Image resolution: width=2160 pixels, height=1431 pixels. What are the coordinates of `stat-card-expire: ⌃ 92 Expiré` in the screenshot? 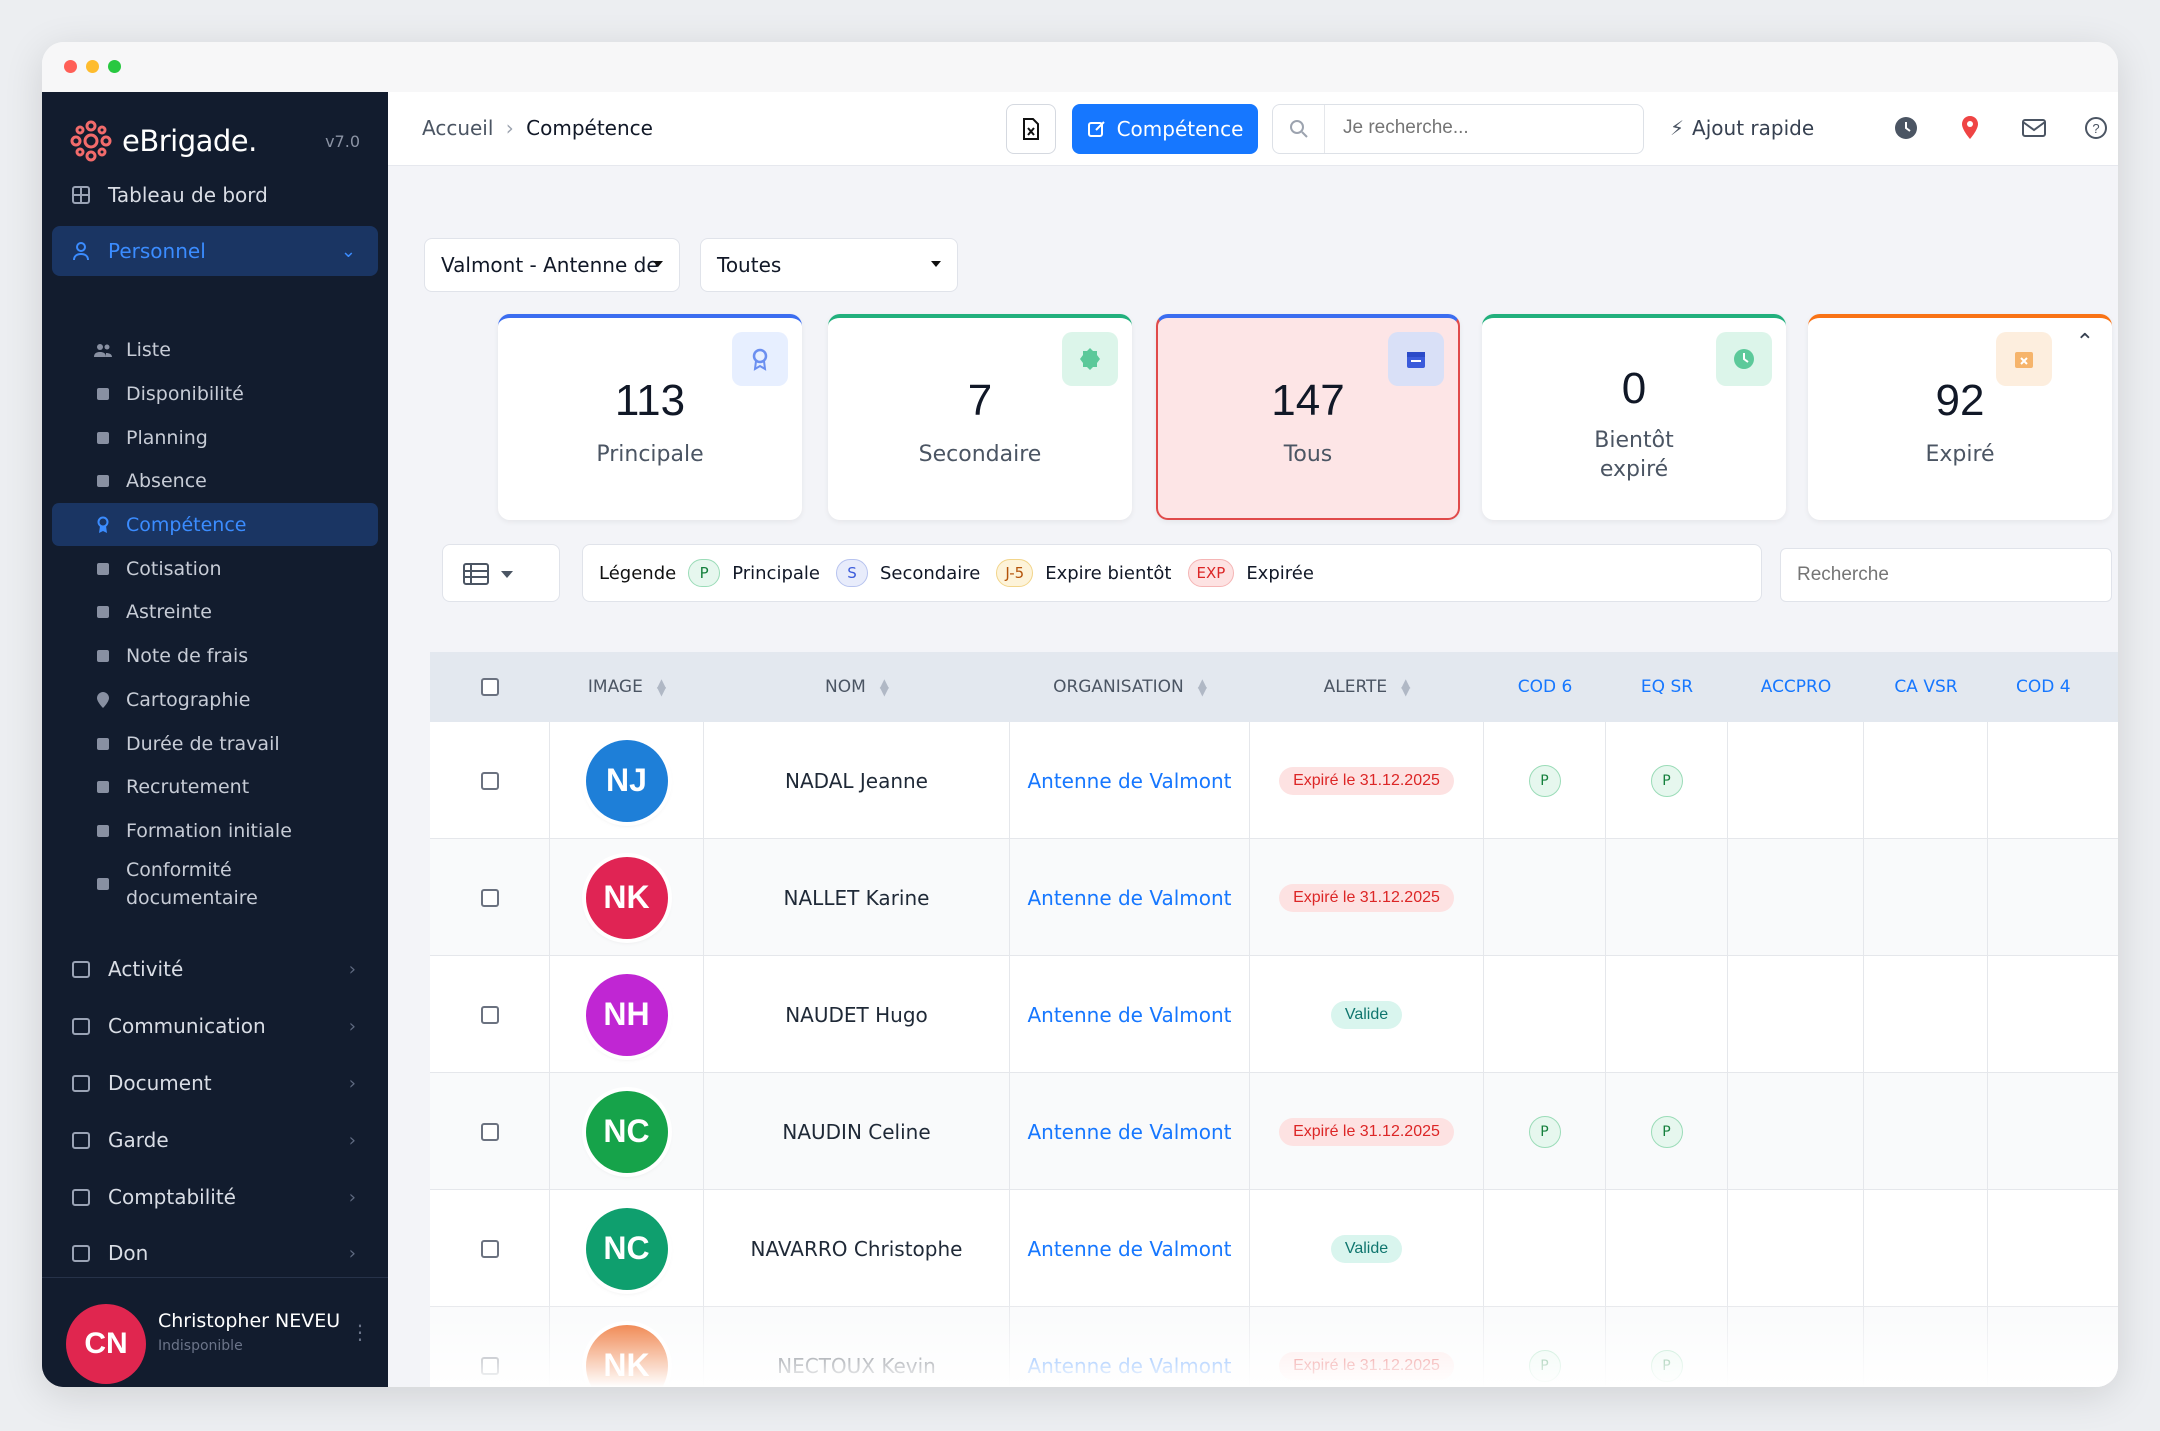 It's located at (1960, 417).